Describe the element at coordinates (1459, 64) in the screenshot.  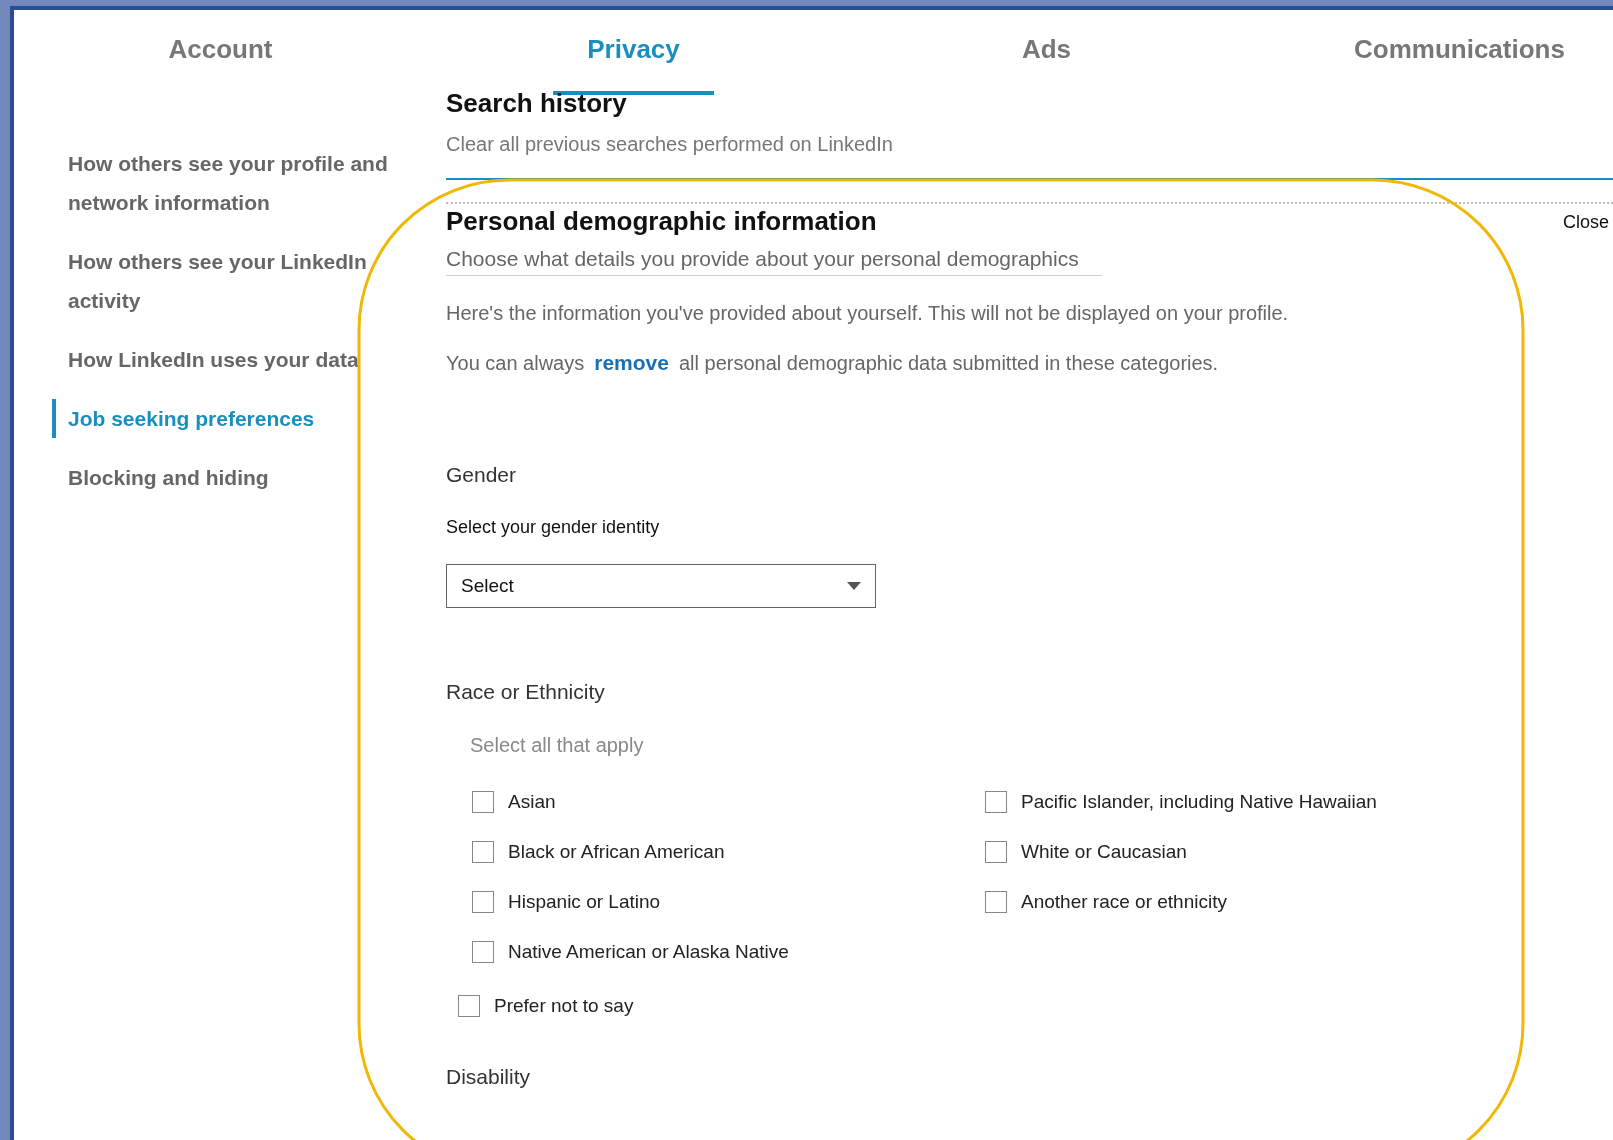
I see `tab: Communications` at that location.